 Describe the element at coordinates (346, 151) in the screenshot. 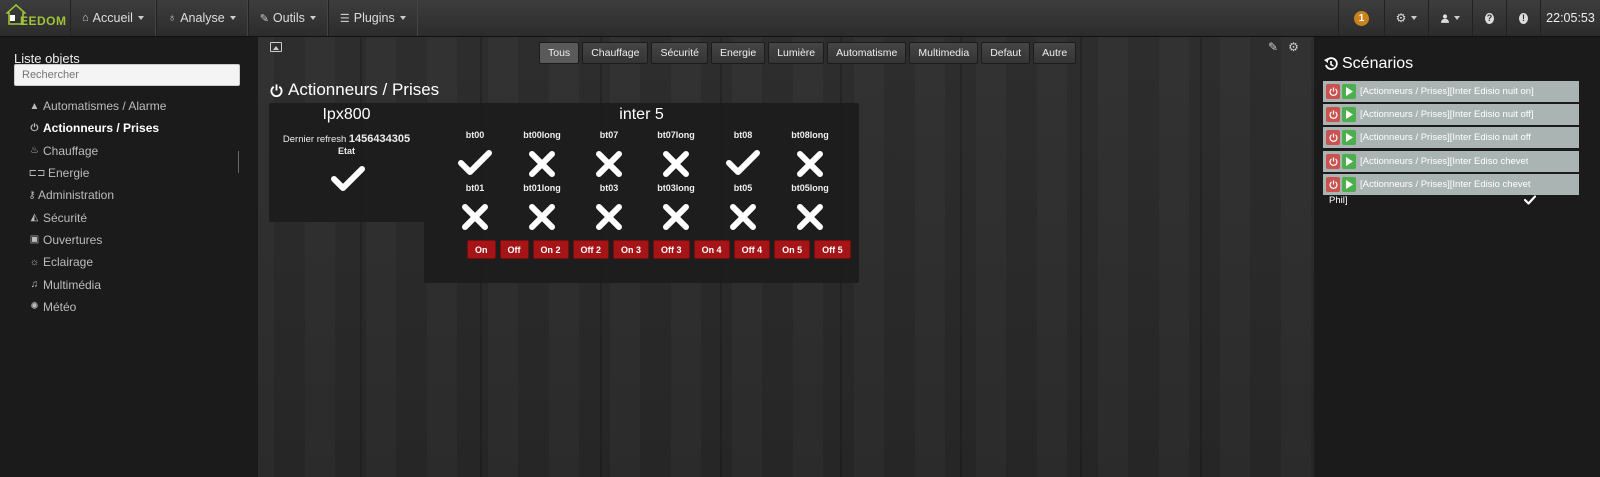

I see `etat-label: Etat` at that location.